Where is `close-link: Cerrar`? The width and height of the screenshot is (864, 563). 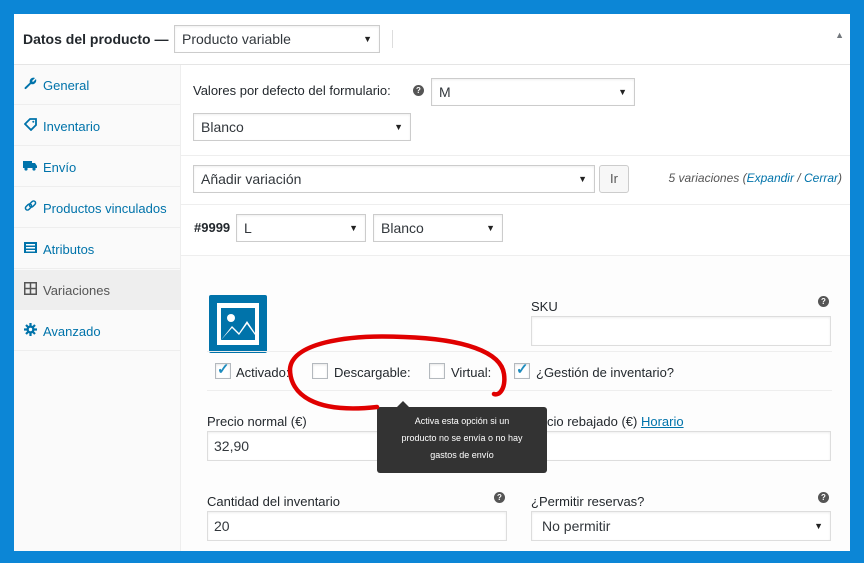
close-link: Cerrar is located at coordinates (821, 178).